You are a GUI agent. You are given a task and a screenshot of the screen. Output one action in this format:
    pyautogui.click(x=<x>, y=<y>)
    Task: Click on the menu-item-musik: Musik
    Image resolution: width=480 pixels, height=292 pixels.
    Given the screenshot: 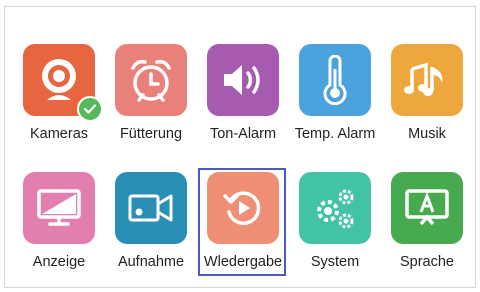 What is the action you would take?
    pyautogui.click(x=427, y=100)
    